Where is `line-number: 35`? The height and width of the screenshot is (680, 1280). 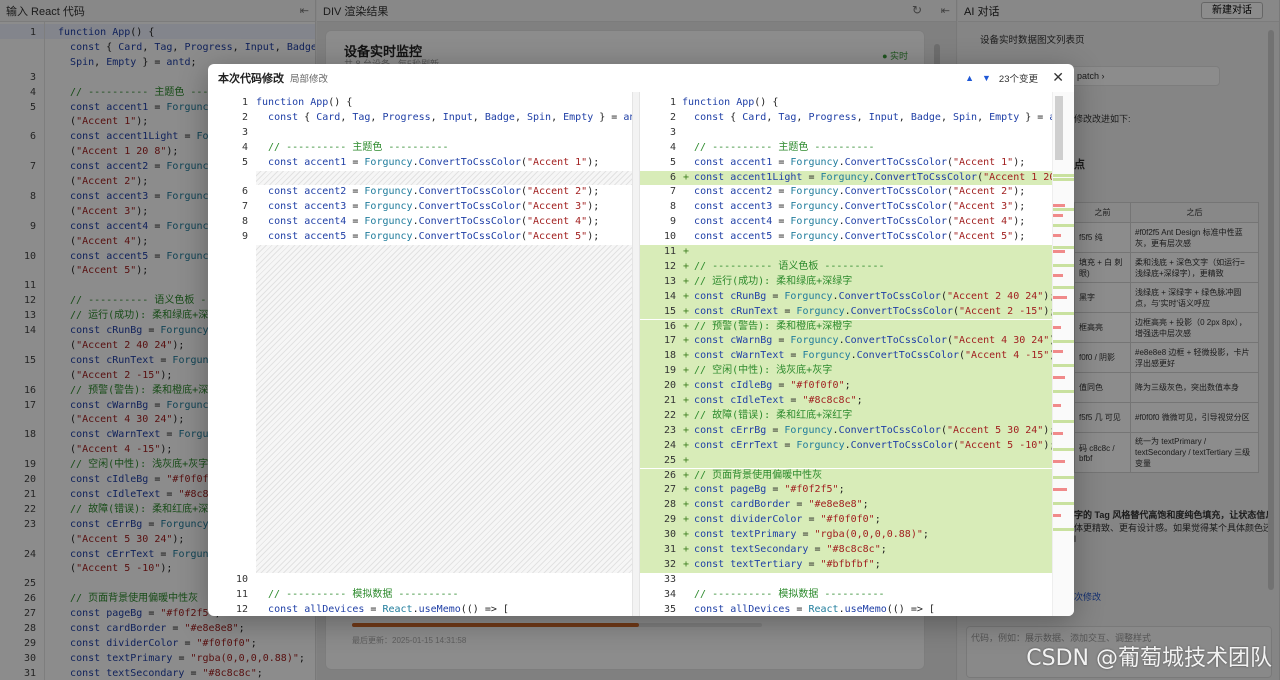 line-number: 35 is located at coordinates (669, 609).